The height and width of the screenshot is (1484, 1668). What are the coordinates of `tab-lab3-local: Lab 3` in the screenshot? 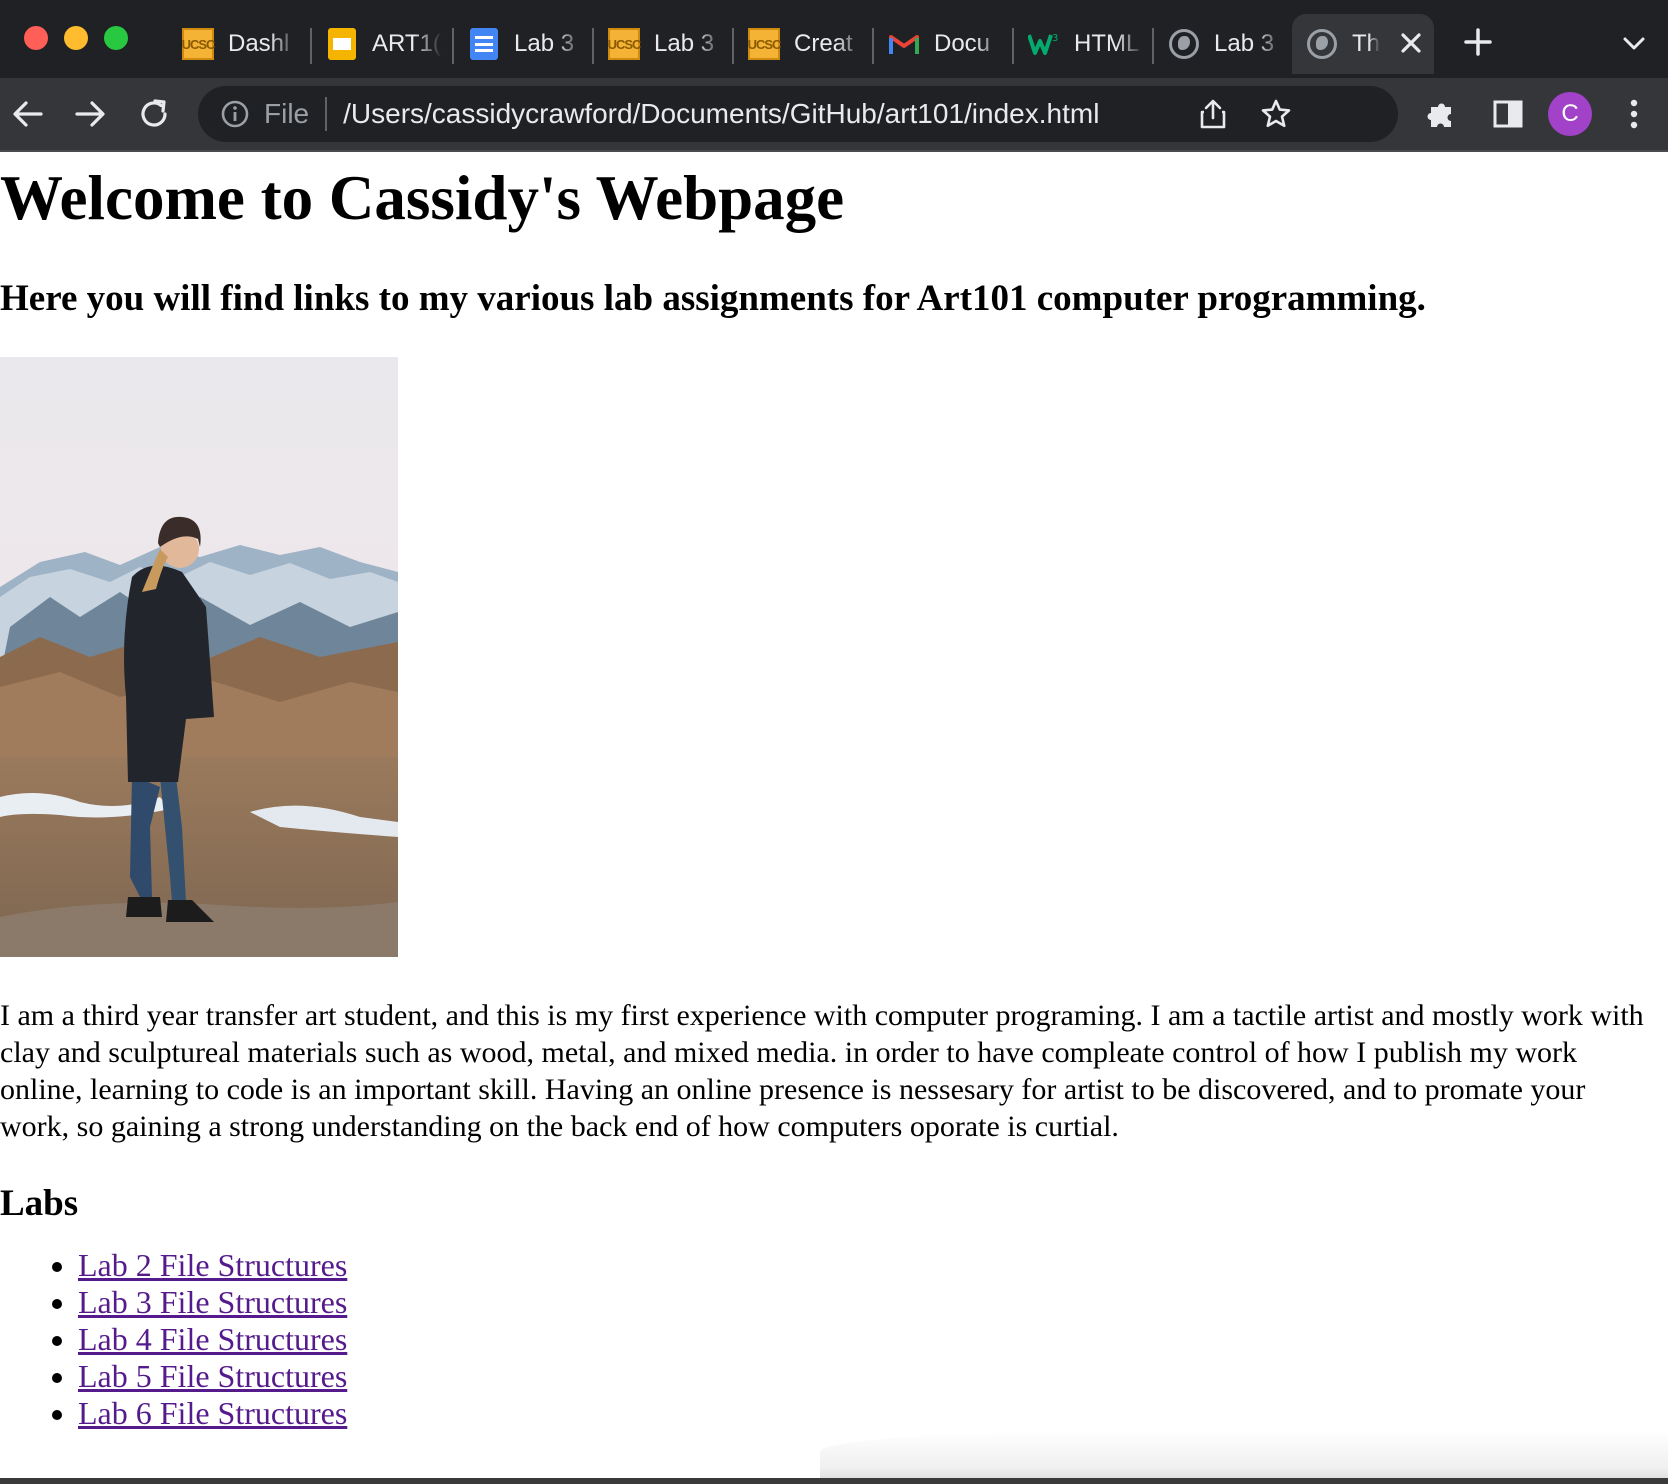 It's located at (1224, 44).